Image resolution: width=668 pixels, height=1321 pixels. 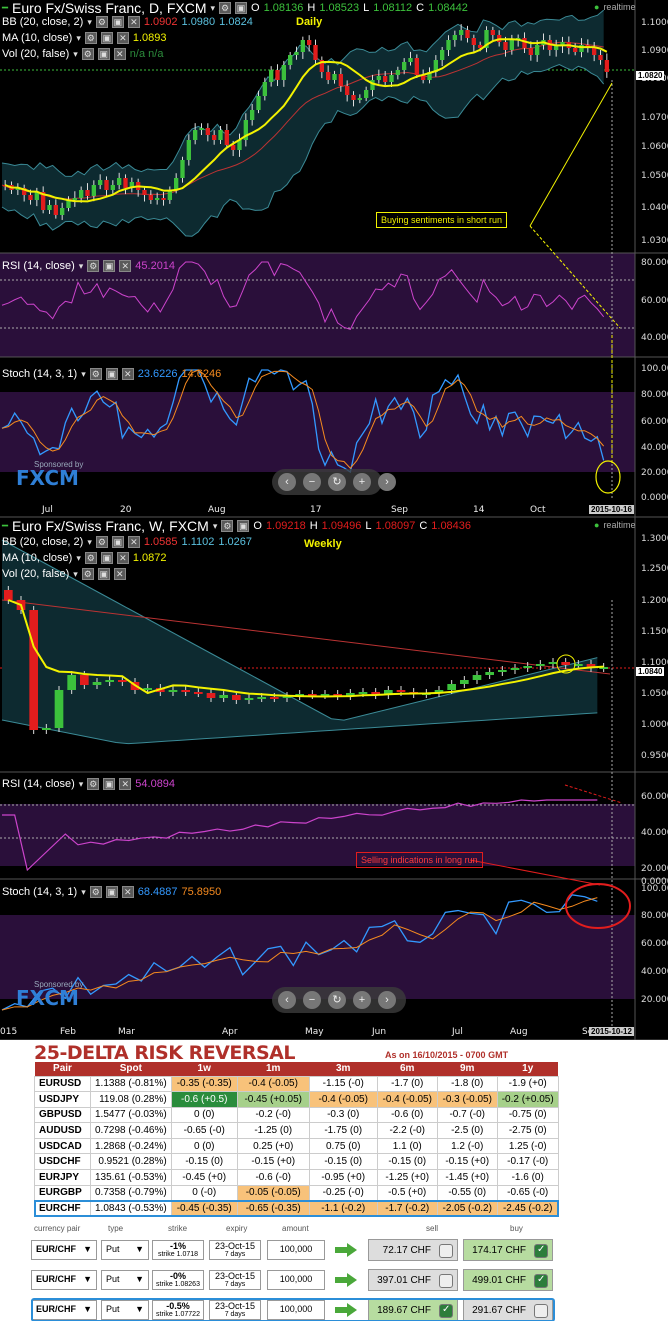 What do you see at coordinates (68, 1032) in the screenshot?
I see `x-tick-label: Feb` at bounding box center [68, 1032].